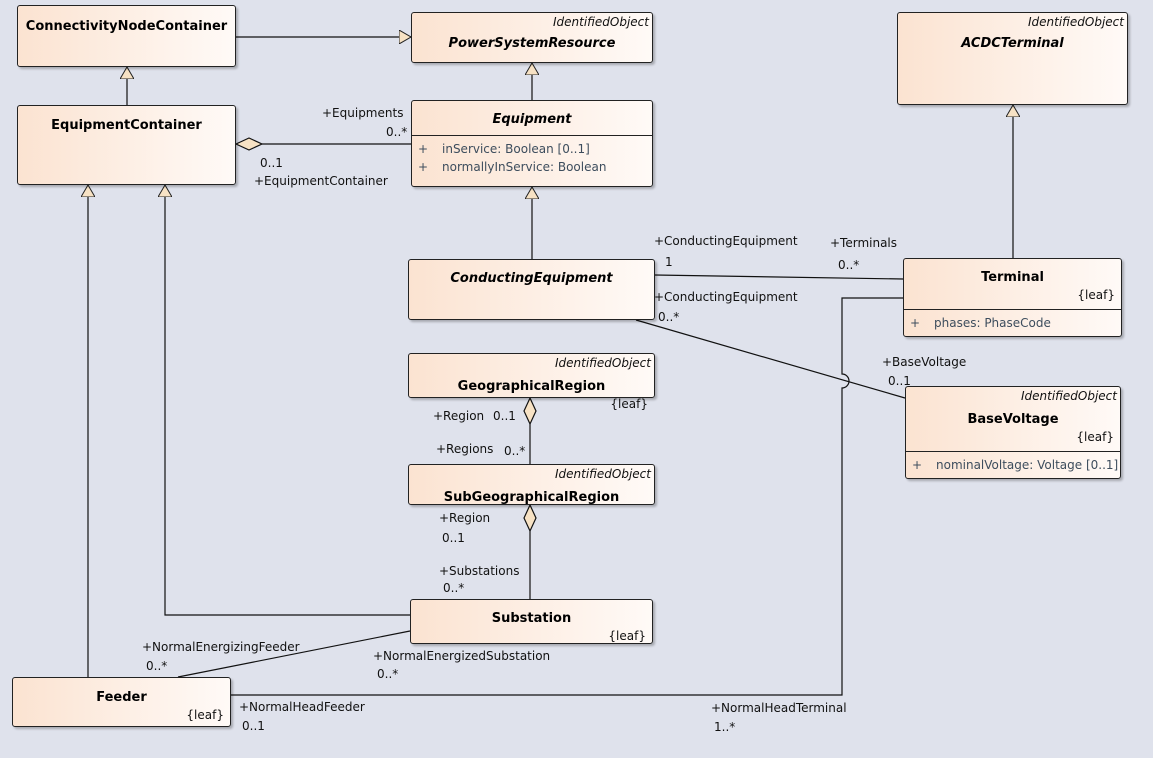 This screenshot has height=758, width=1153. What do you see at coordinates (531, 497) in the screenshot?
I see `class-name: SubGeographicalRegion` at bounding box center [531, 497].